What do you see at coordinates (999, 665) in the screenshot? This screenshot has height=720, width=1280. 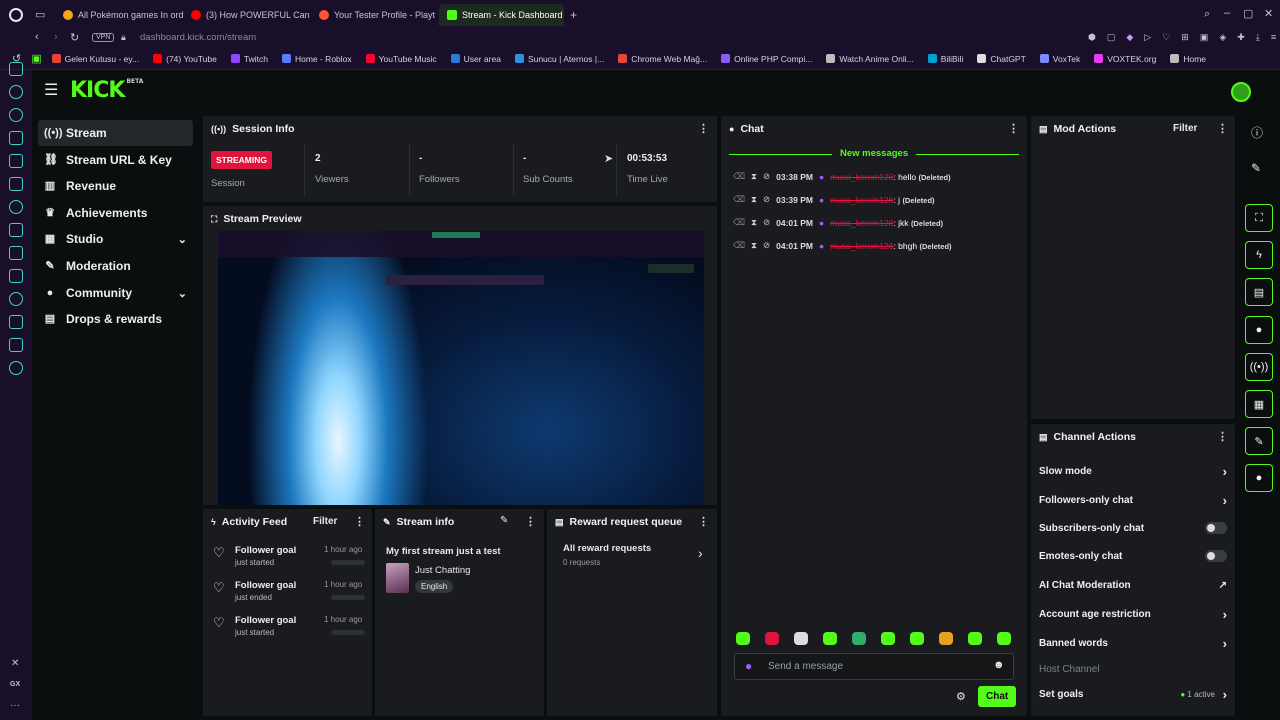 I see `emoji-icon: ☻` at bounding box center [999, 665].